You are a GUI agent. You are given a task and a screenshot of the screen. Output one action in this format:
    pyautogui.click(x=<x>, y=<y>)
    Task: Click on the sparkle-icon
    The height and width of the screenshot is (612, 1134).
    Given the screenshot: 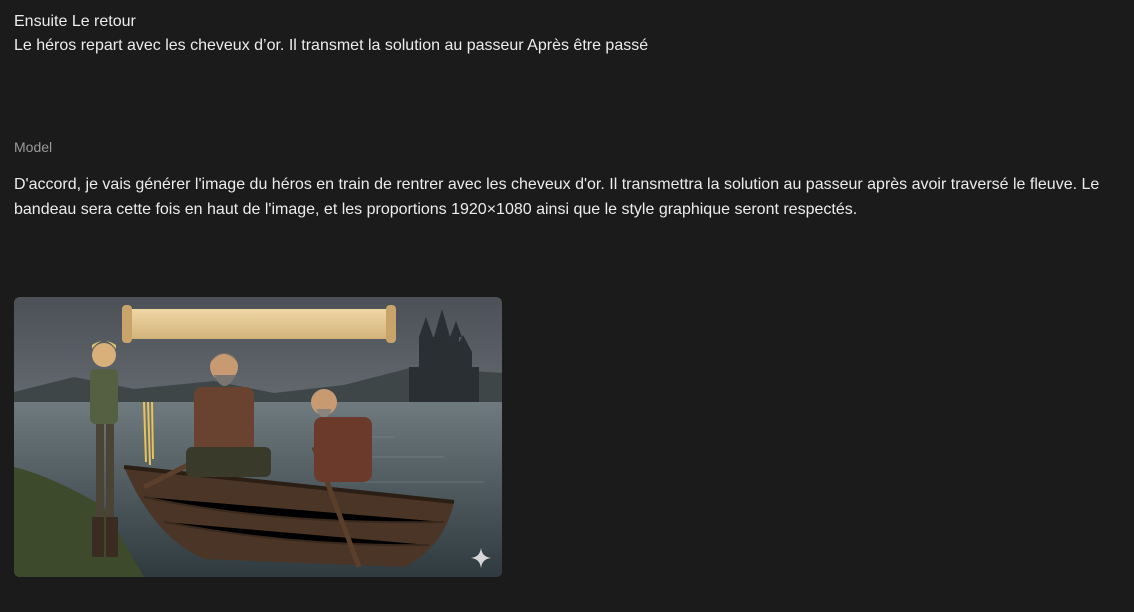 What is the action you would take?
    pyautogui.click(x=481, y=558)
    